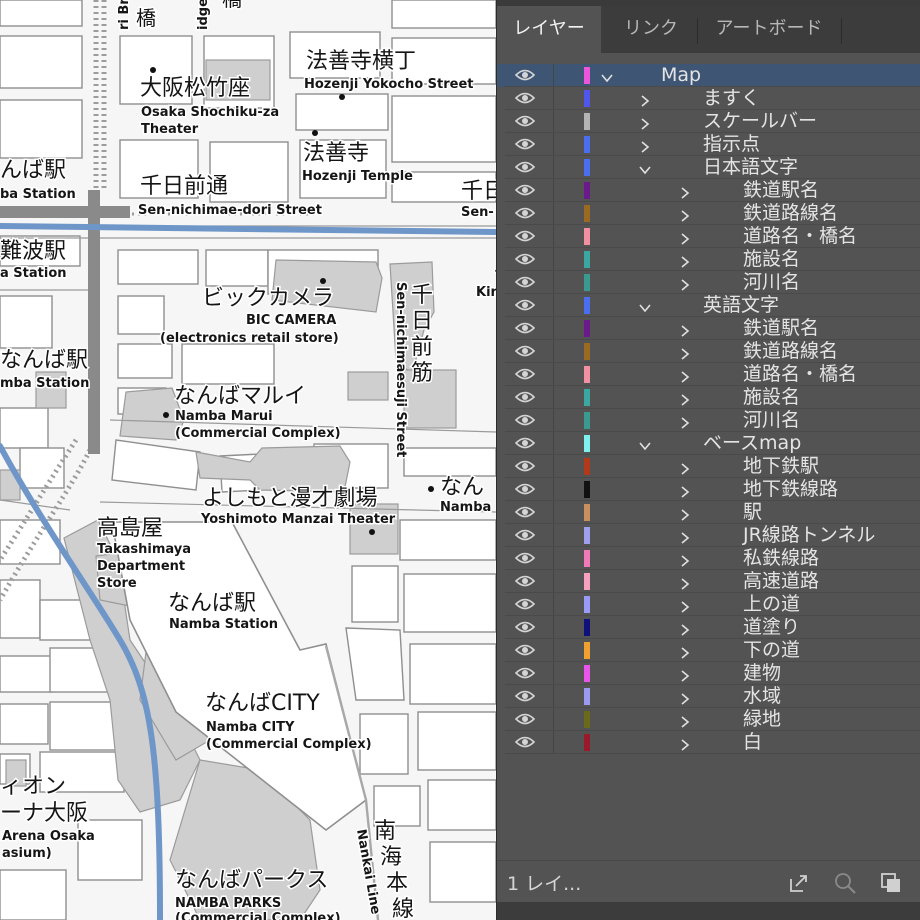  Describe the element at coordinates (708, 144) in the screenshot. I see `layer-row: 指示点` at that location.